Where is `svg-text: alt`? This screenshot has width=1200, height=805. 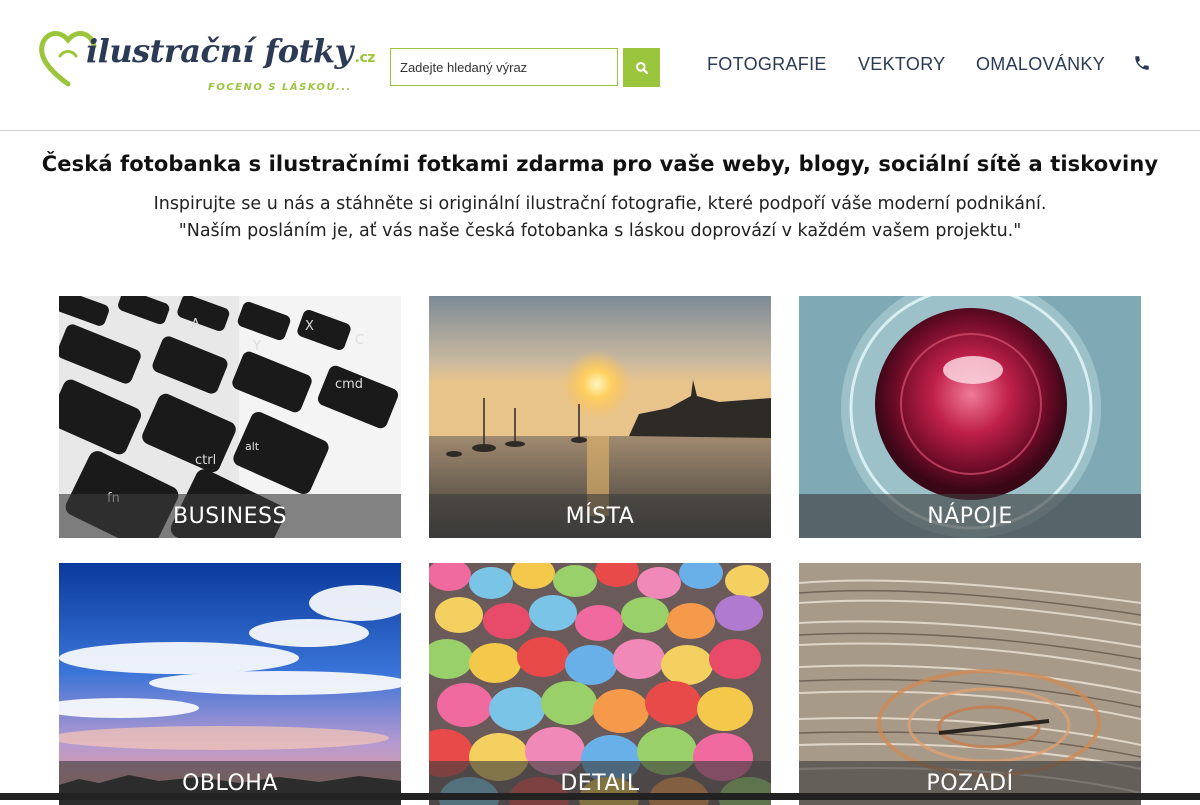 svg-text: alt is located at coordinates (252, 446).